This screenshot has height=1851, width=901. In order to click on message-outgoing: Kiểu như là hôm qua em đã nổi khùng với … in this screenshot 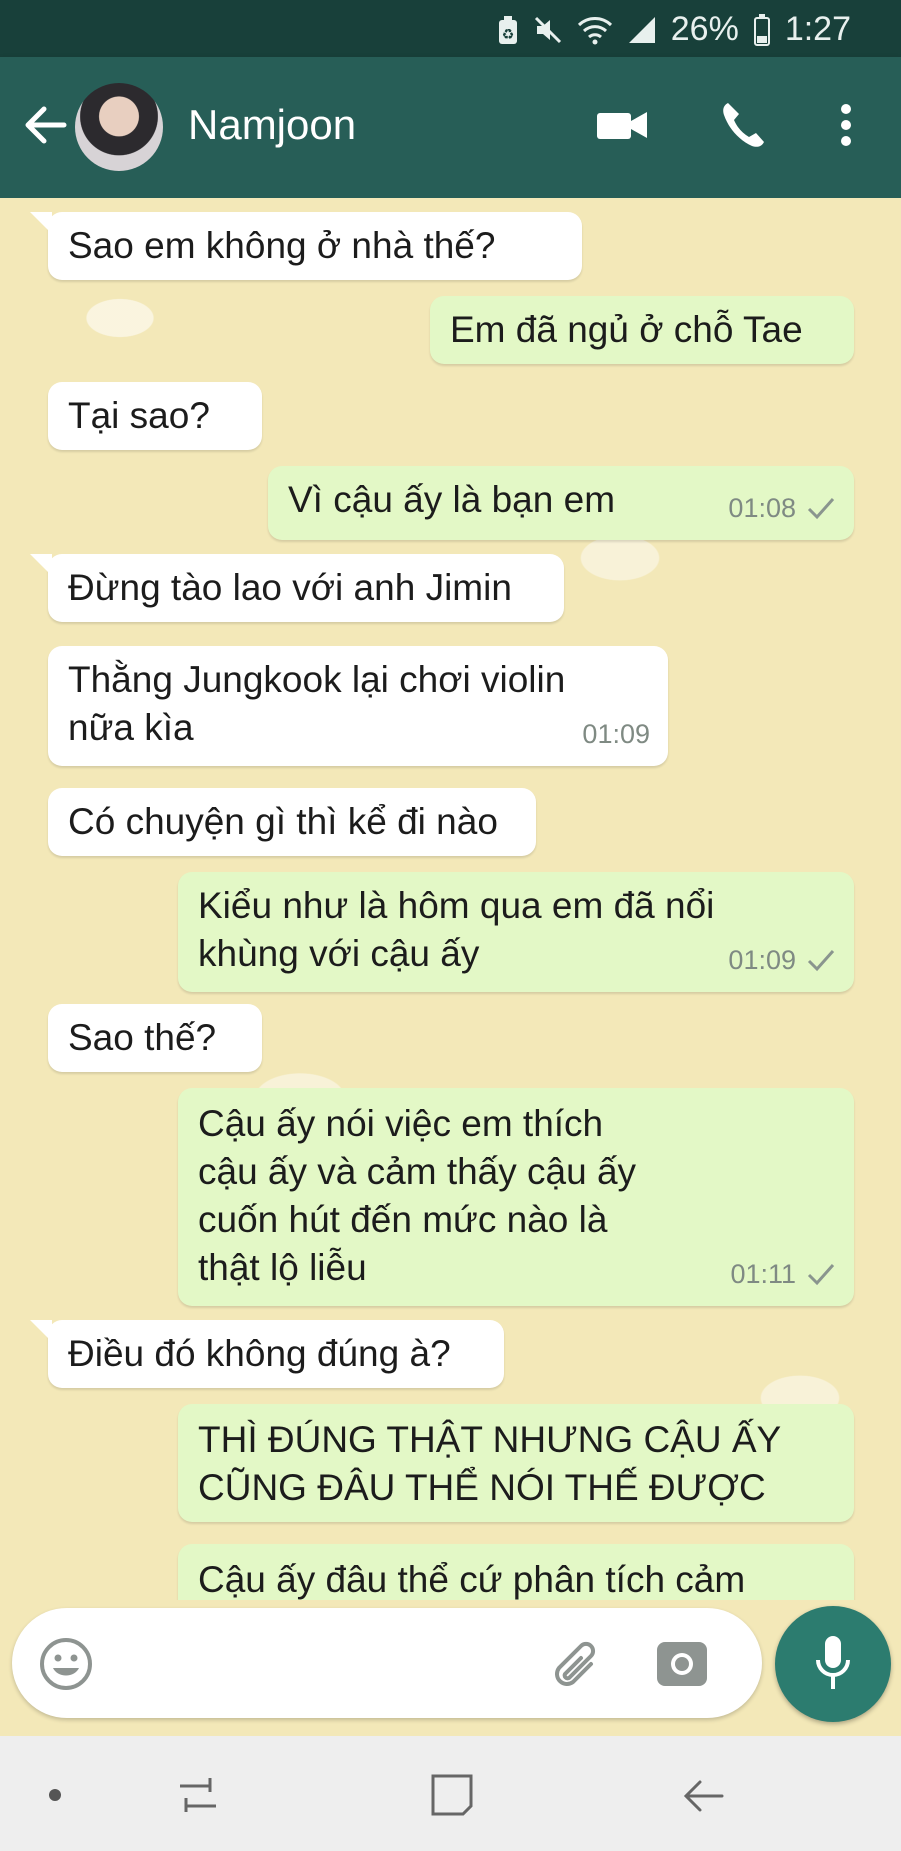, I will do `click(516, 932)`.